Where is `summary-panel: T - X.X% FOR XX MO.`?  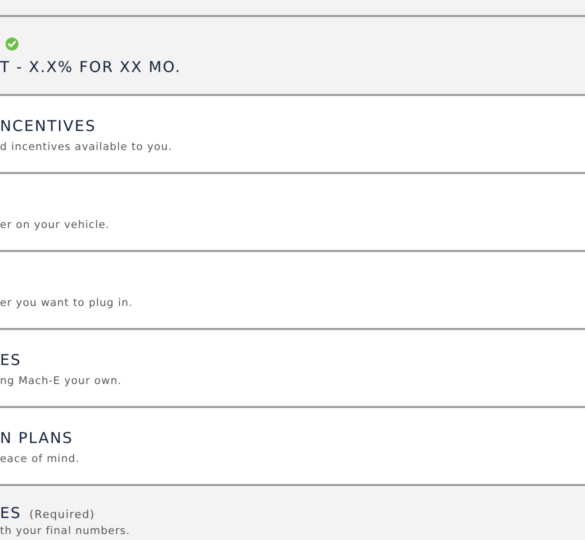 summary-panel: T - X.X% FOR XX MO. is located at coordinates (292, 56).